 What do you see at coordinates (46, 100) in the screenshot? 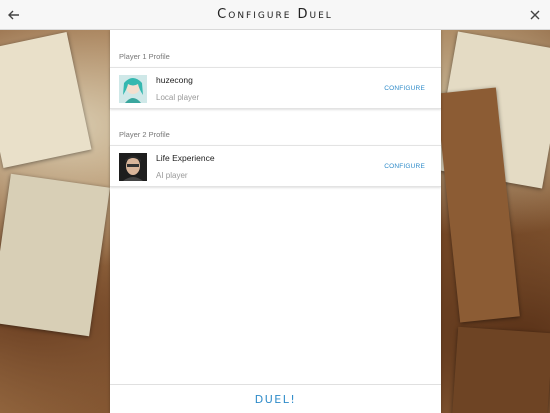
I see `background-photo-left-top` at bounding box center [46, 100].